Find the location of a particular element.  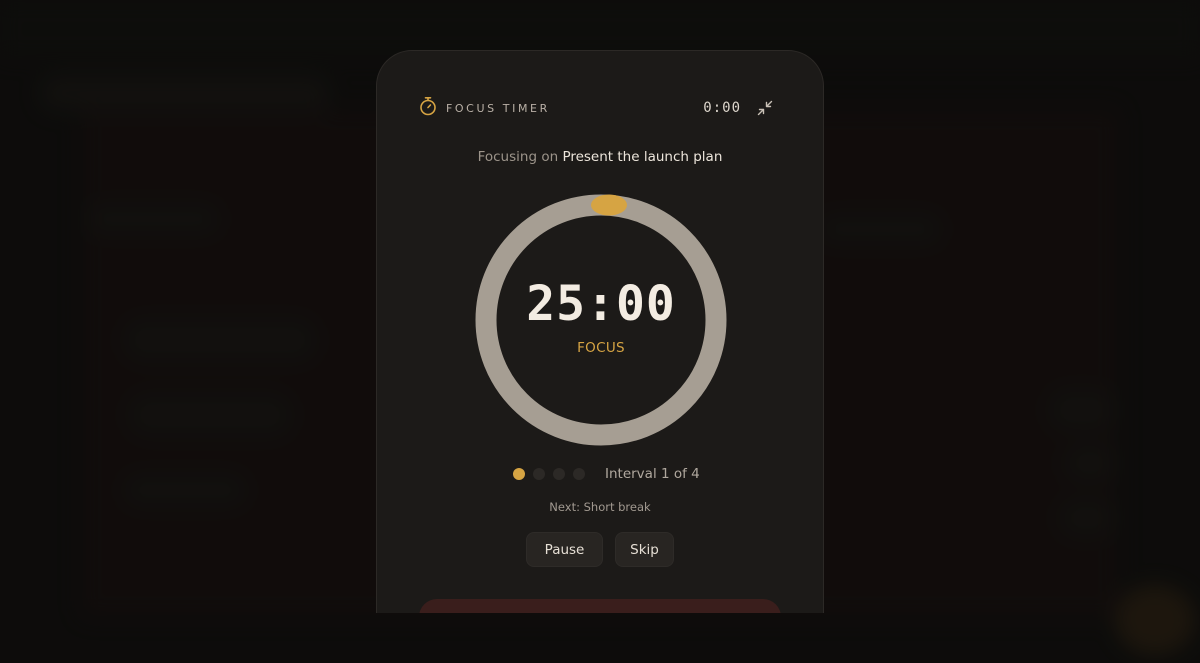

header-title-group: FOCUS TIMER is located at coordinates (484, 108).